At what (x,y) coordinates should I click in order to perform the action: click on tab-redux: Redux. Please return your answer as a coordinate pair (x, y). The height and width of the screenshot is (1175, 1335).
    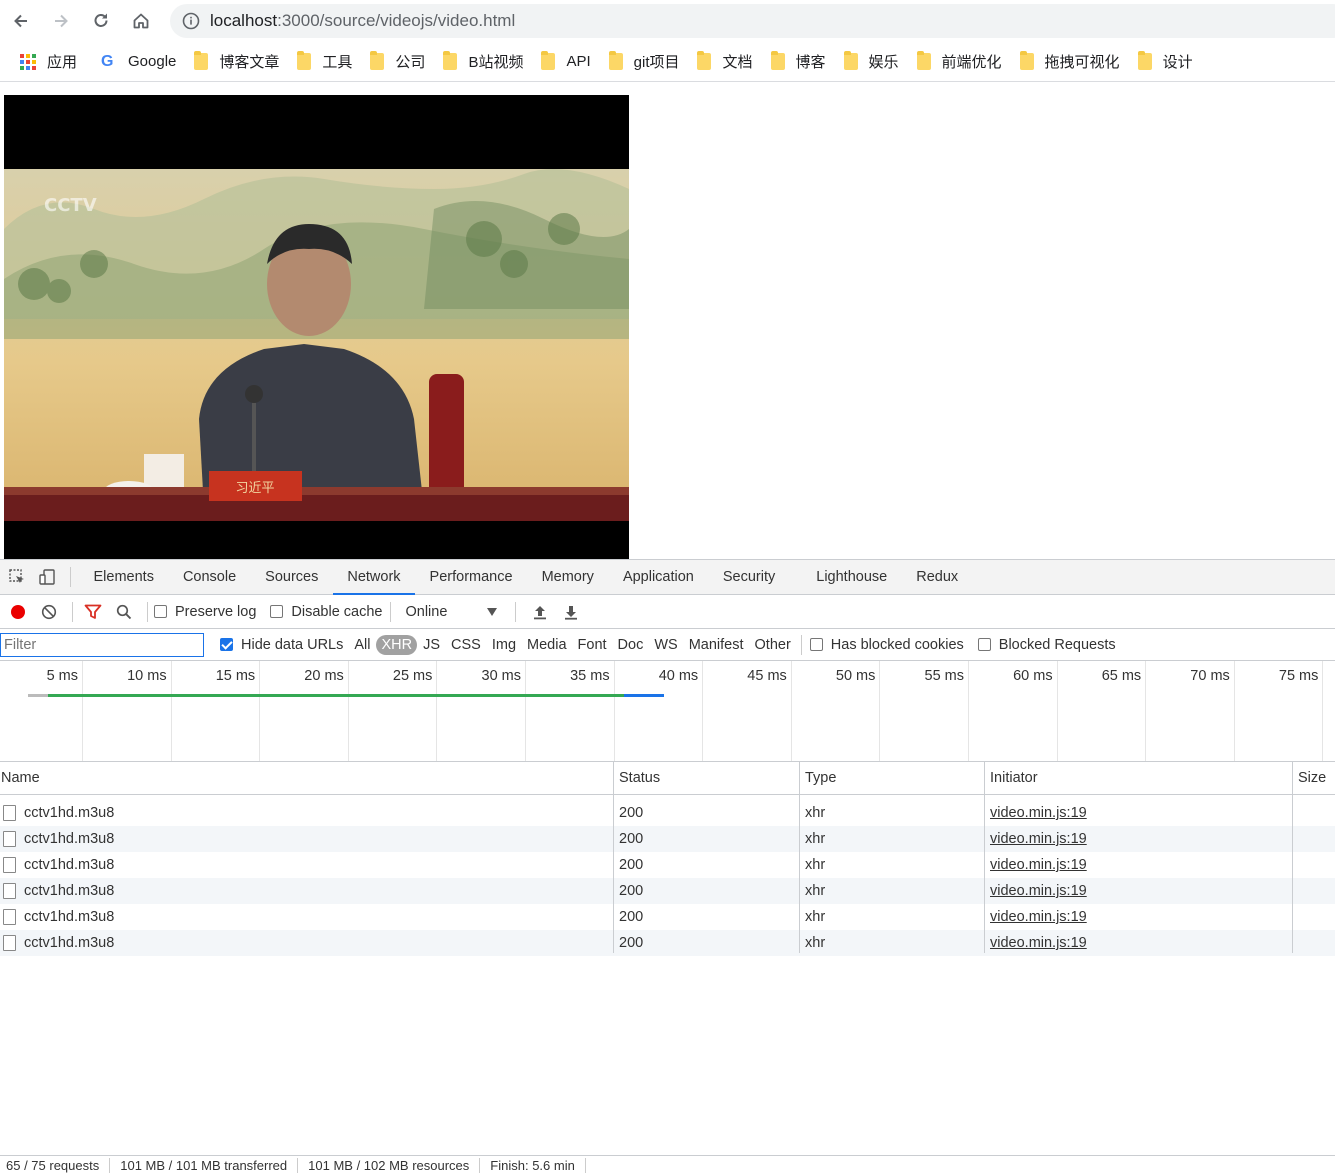
    Looking at the image, I should click on (937, 577).